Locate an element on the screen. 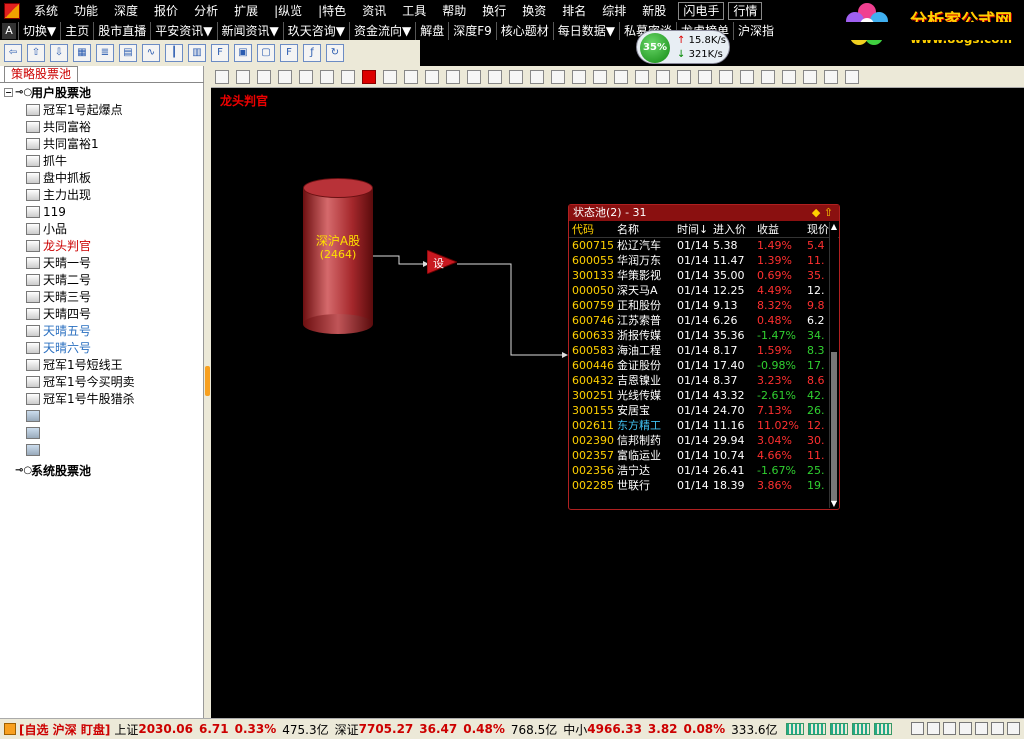 The width and height of the screenshot is (1024, 739). nav-item: 股市直播 is located at coordinates (121, 31).